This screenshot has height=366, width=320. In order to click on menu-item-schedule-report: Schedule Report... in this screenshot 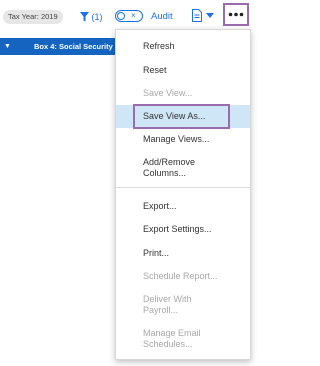, I will do `click(180, 276)`.